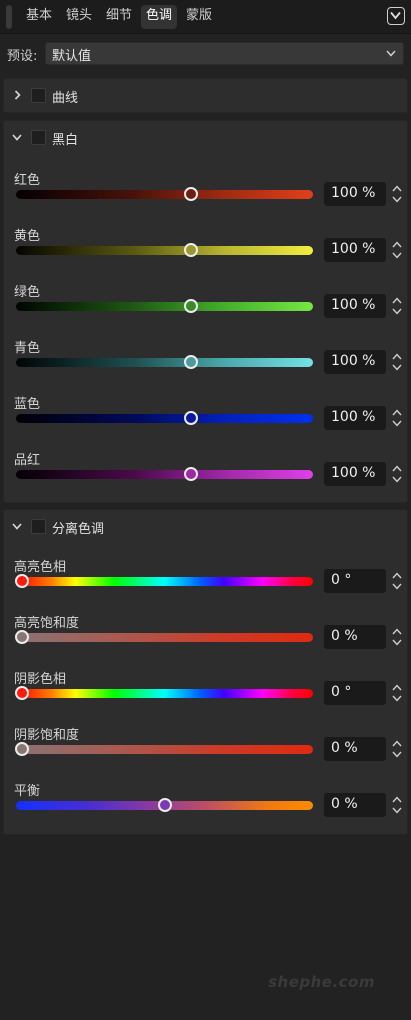  I want to click on bw-title: 黑白, so click(65, 140).